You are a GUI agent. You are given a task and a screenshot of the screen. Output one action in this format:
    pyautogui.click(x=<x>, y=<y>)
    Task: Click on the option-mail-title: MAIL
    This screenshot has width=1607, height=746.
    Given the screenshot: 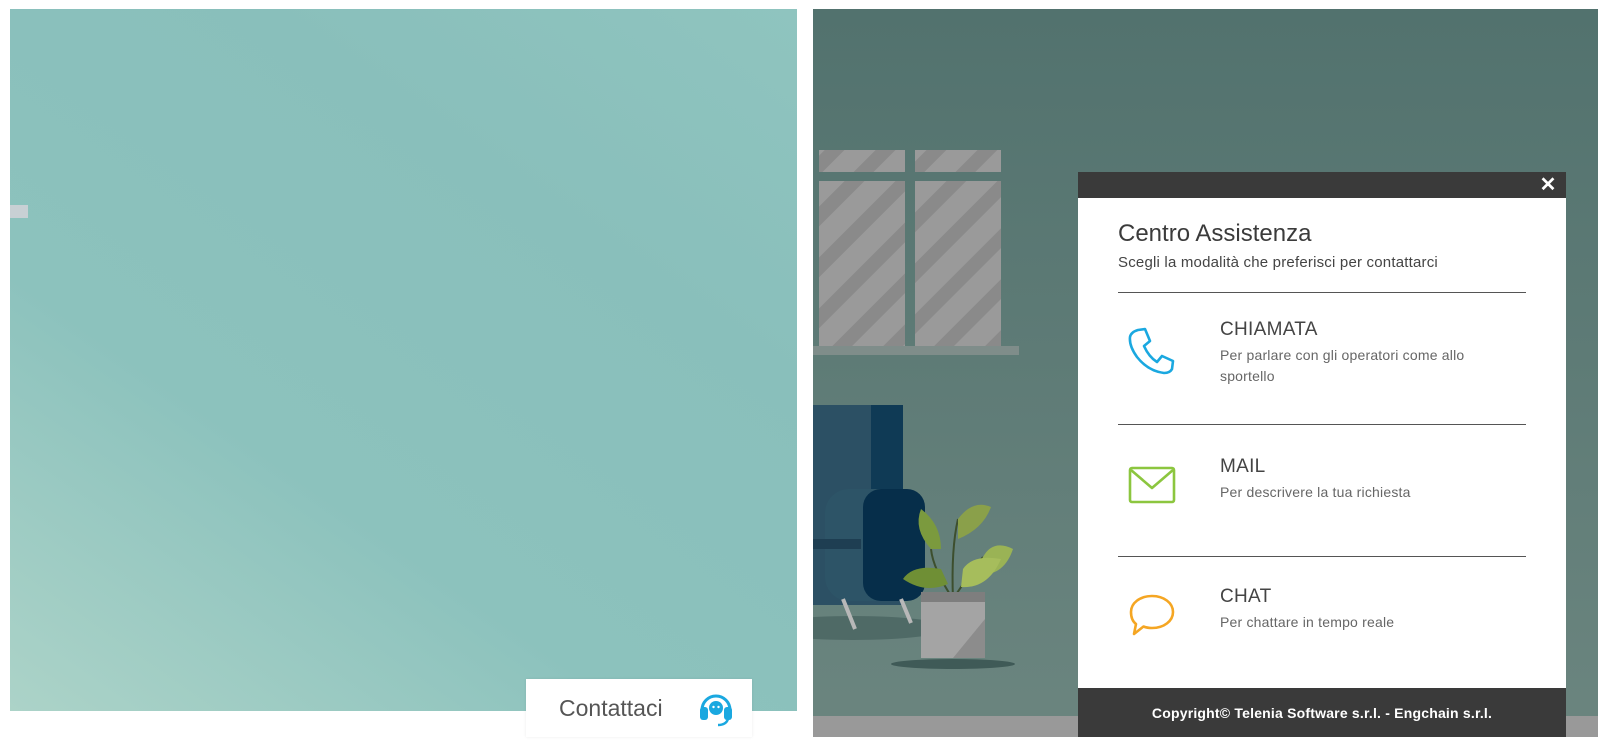 What is the action you would take?
    pyautogui.click(x=1243, y=466)
    